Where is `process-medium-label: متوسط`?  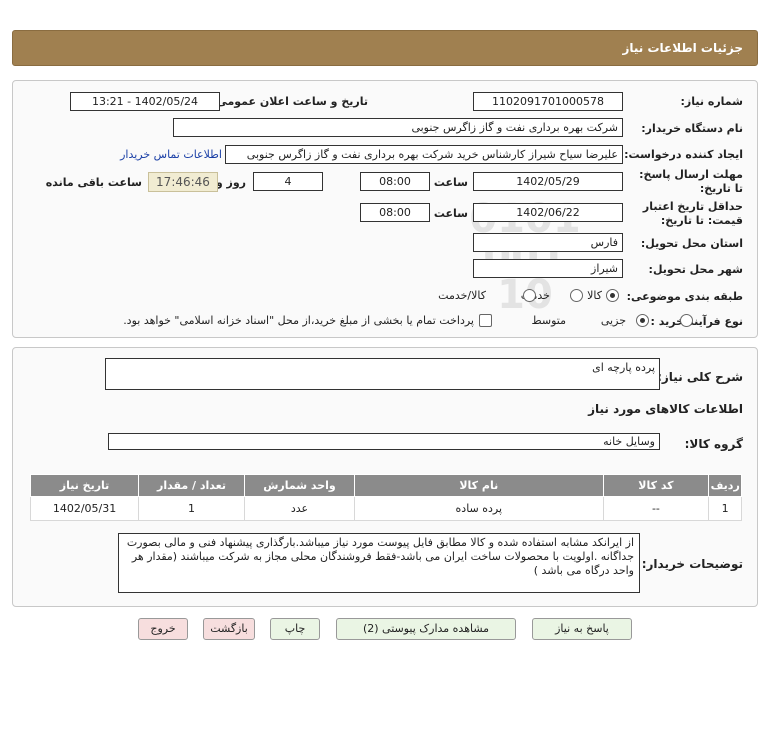 process-medium-label: متوسط is located at coordinates (548, 320).